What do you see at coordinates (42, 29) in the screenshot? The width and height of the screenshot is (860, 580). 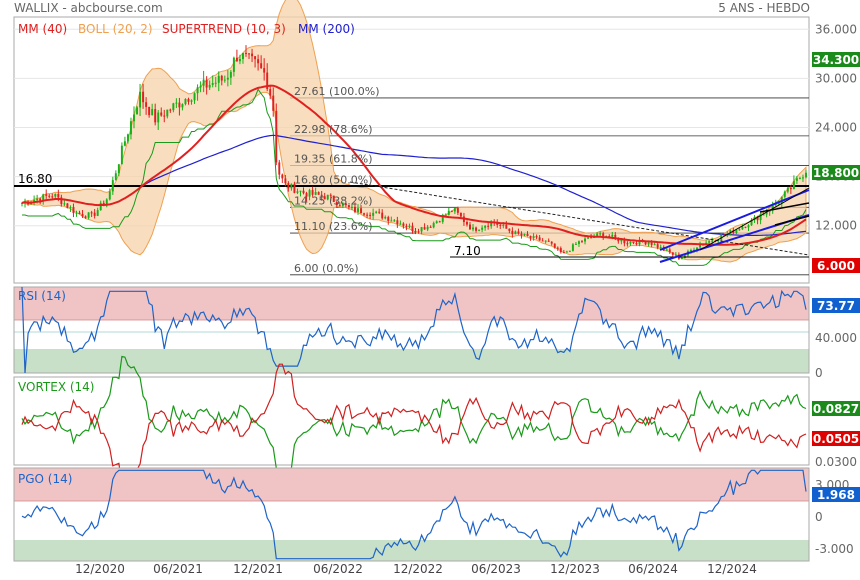 I see `legend-ma40: MM (40)` at bounding box center [42, 29].